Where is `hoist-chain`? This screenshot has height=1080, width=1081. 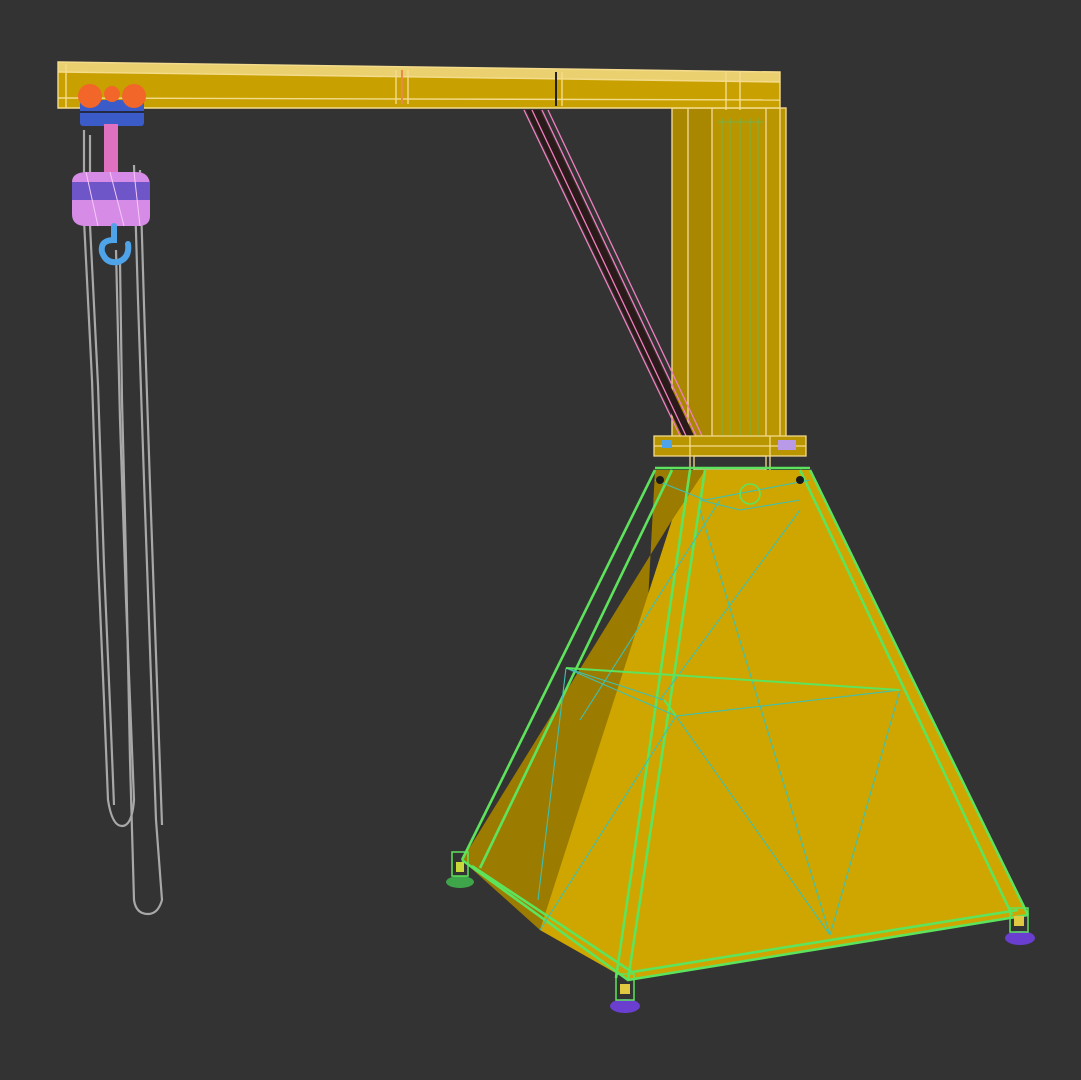 hoist-chain is located at coordinates (123, 523).